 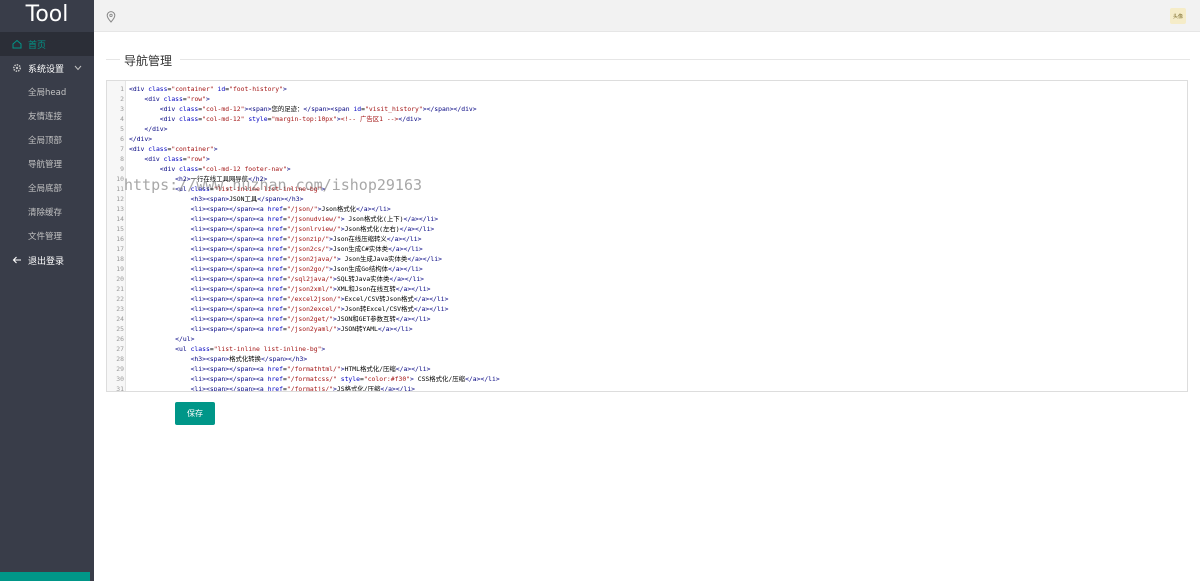 What do you see at coordinates (120, 339) in the screenshot?
I see `line-number: 26` at bounding box center [120, 339].